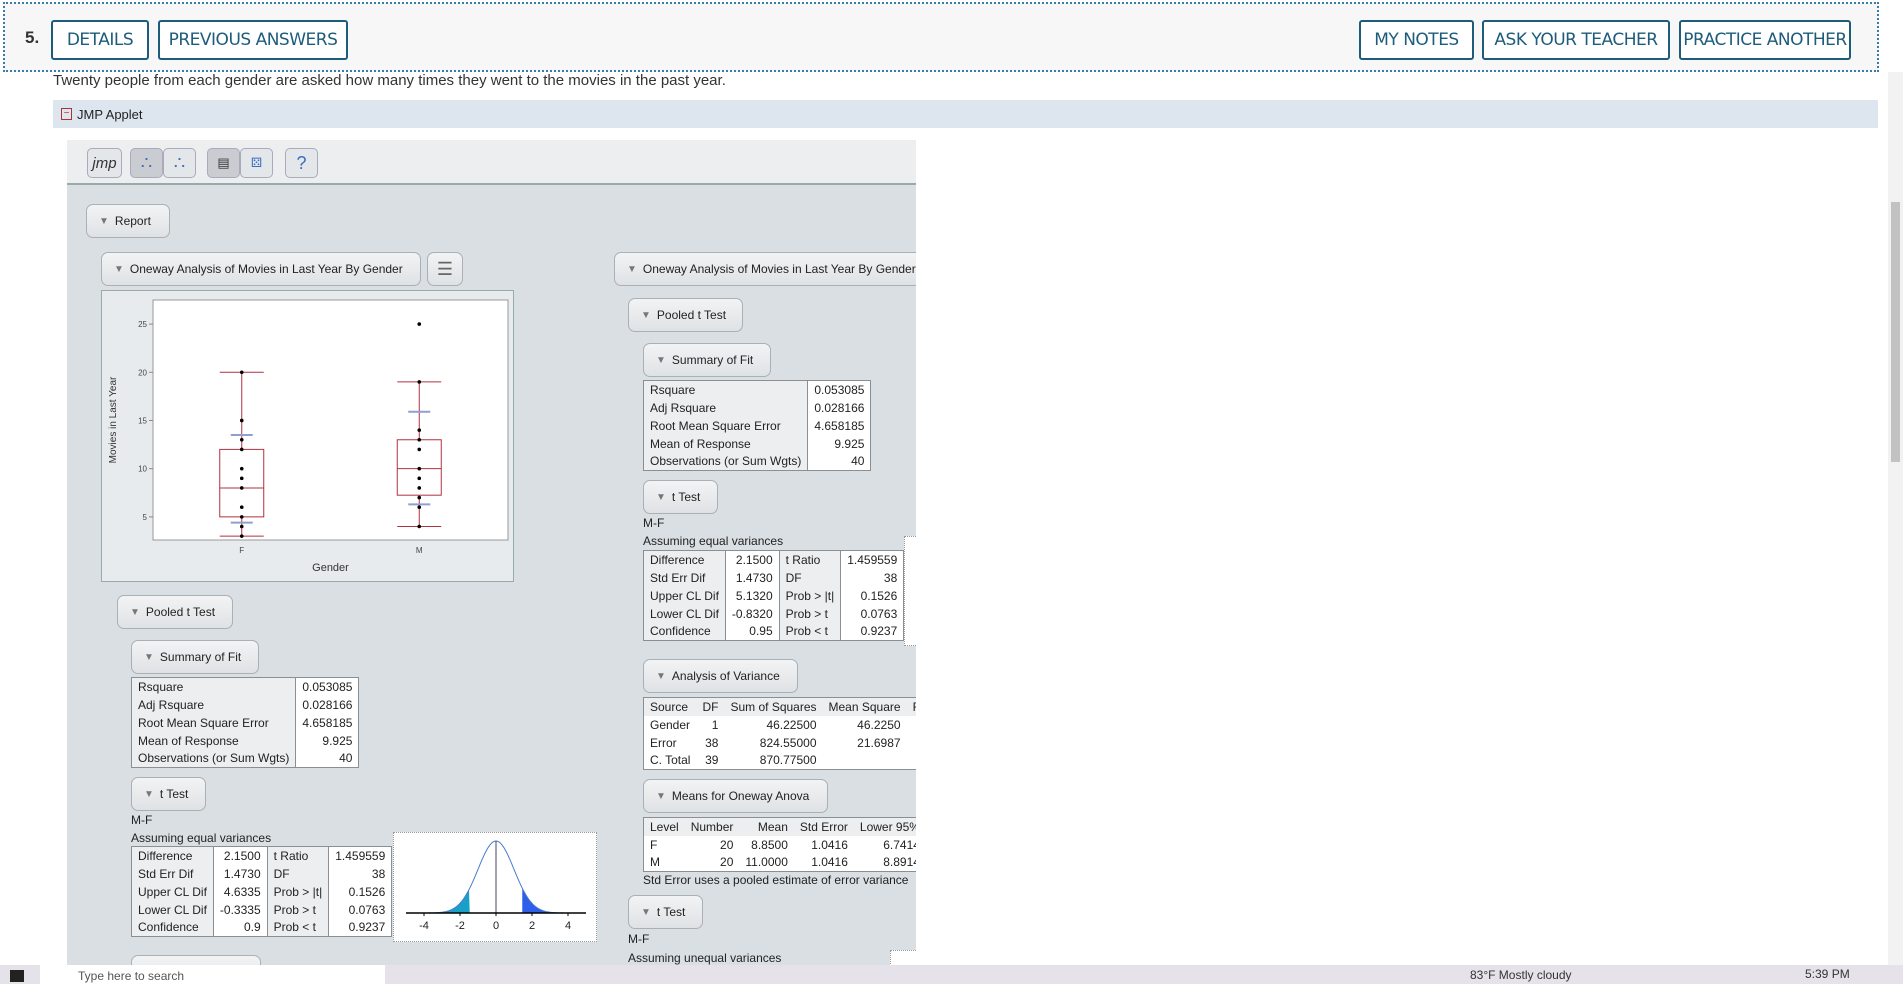  I want to click on table-cell: Std Err Dif, so click(166, 873).